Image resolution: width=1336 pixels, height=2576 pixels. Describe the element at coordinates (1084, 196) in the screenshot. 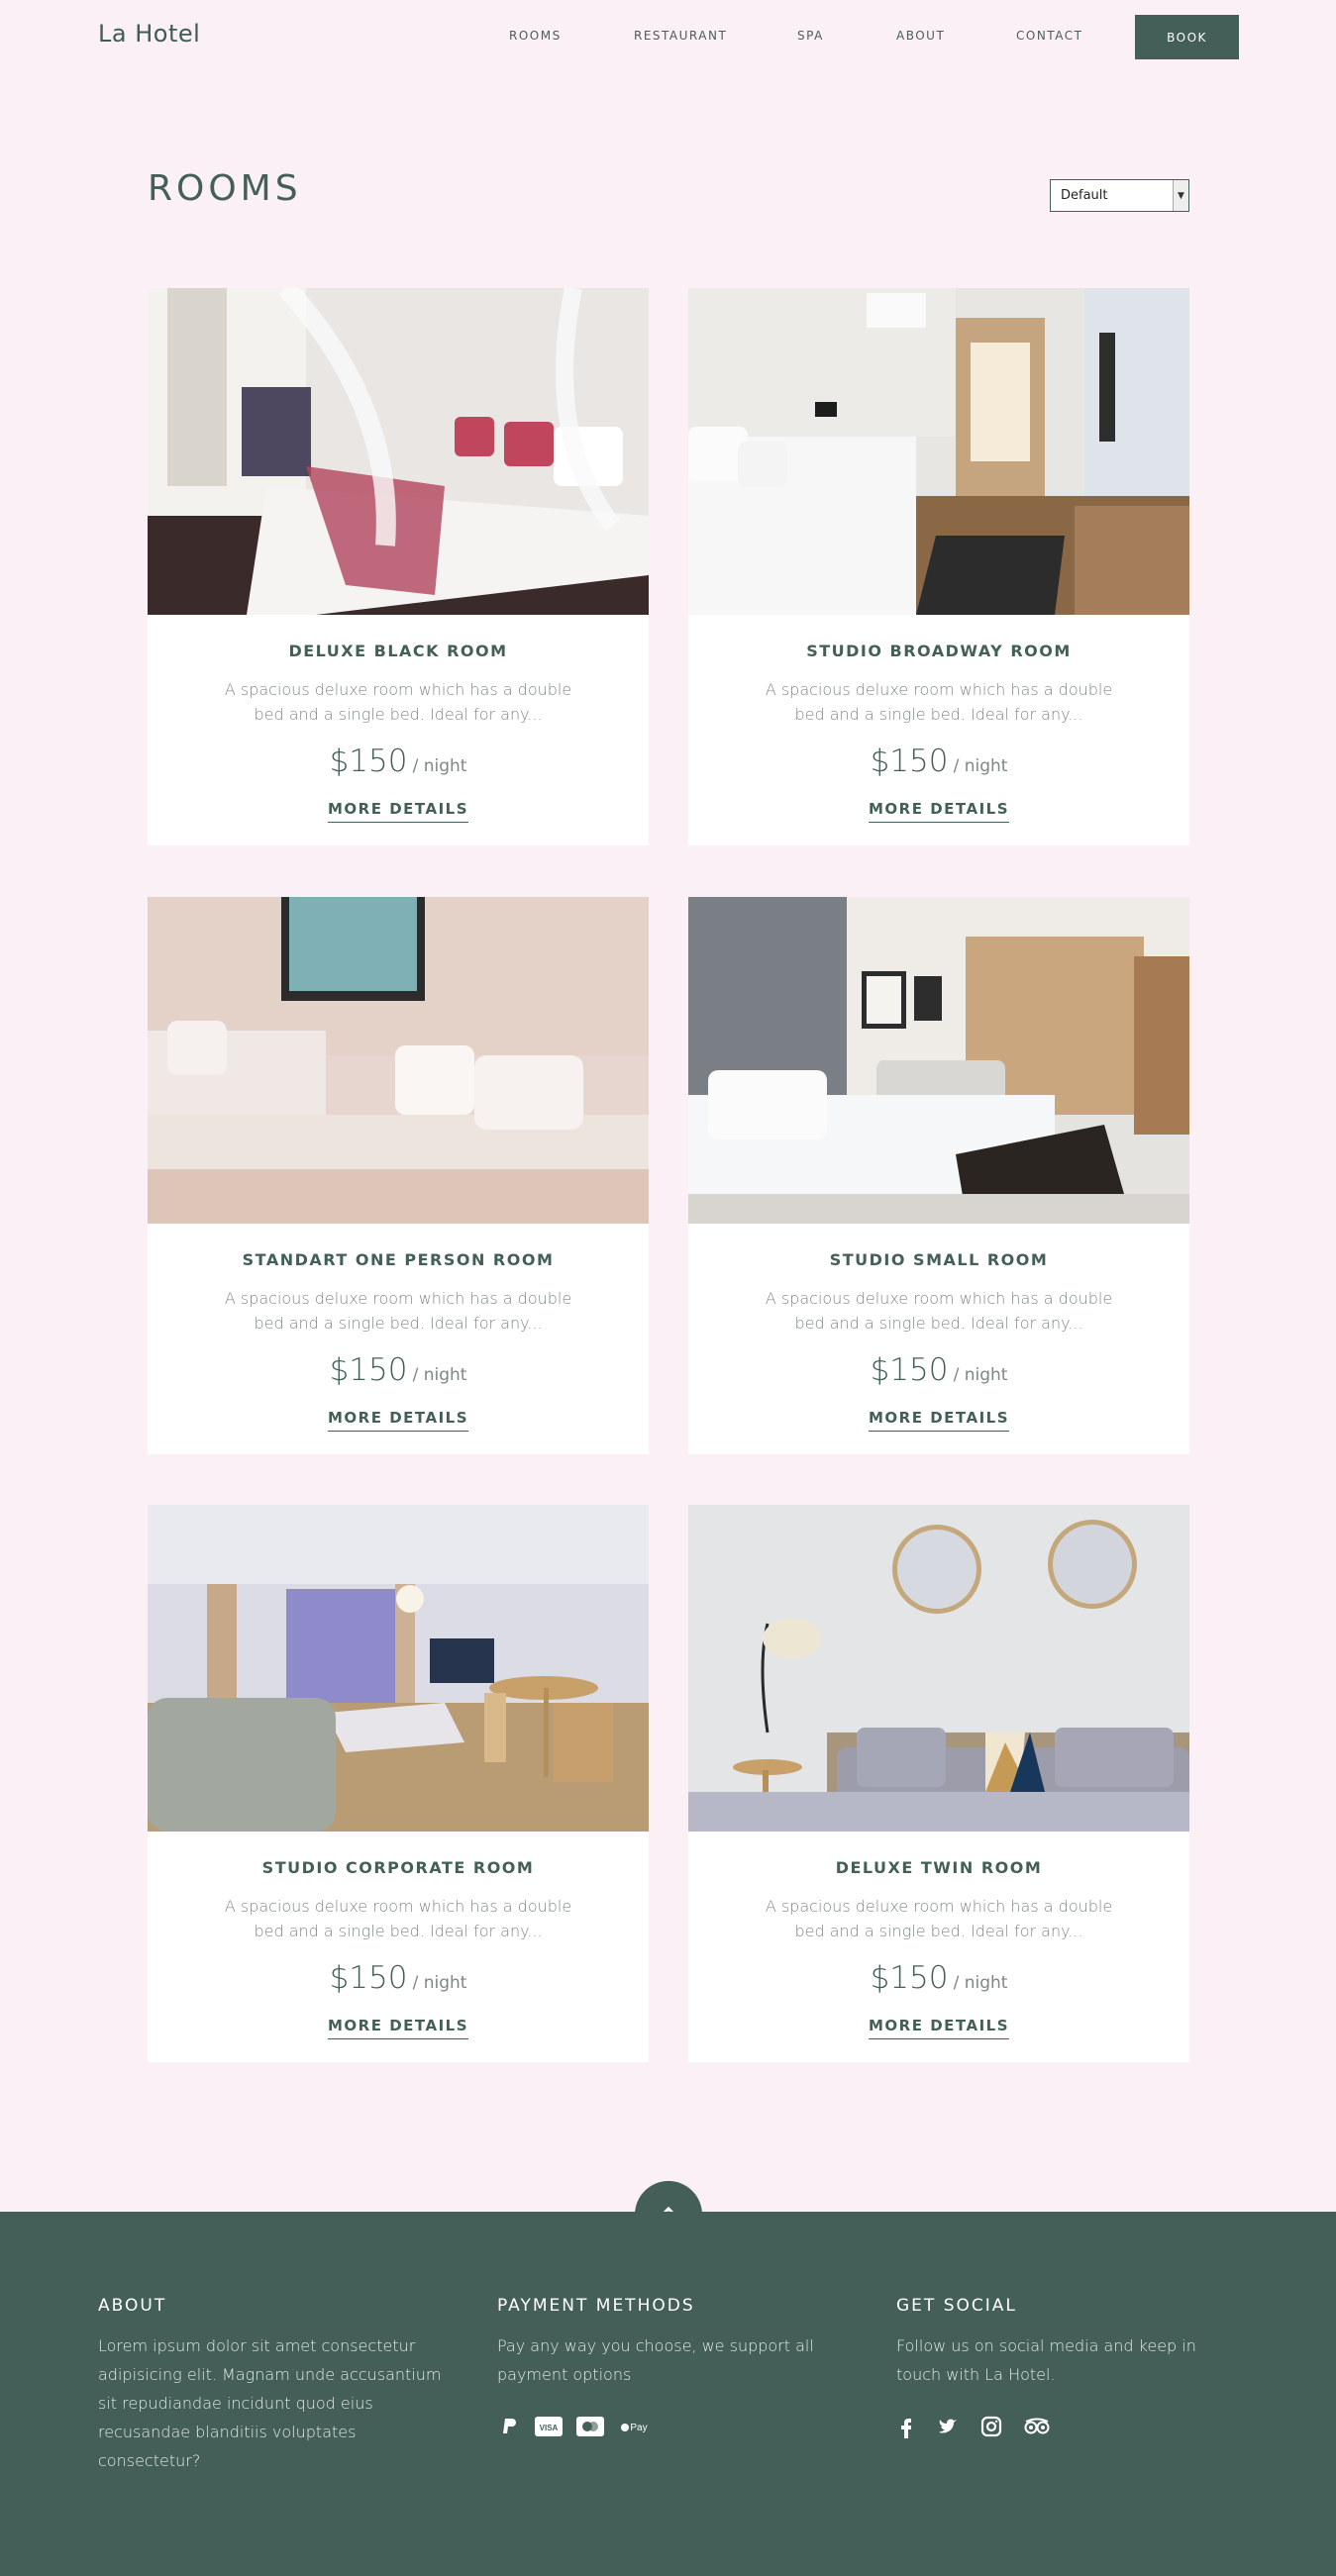

I see `sort-select-value: Default` at that location.